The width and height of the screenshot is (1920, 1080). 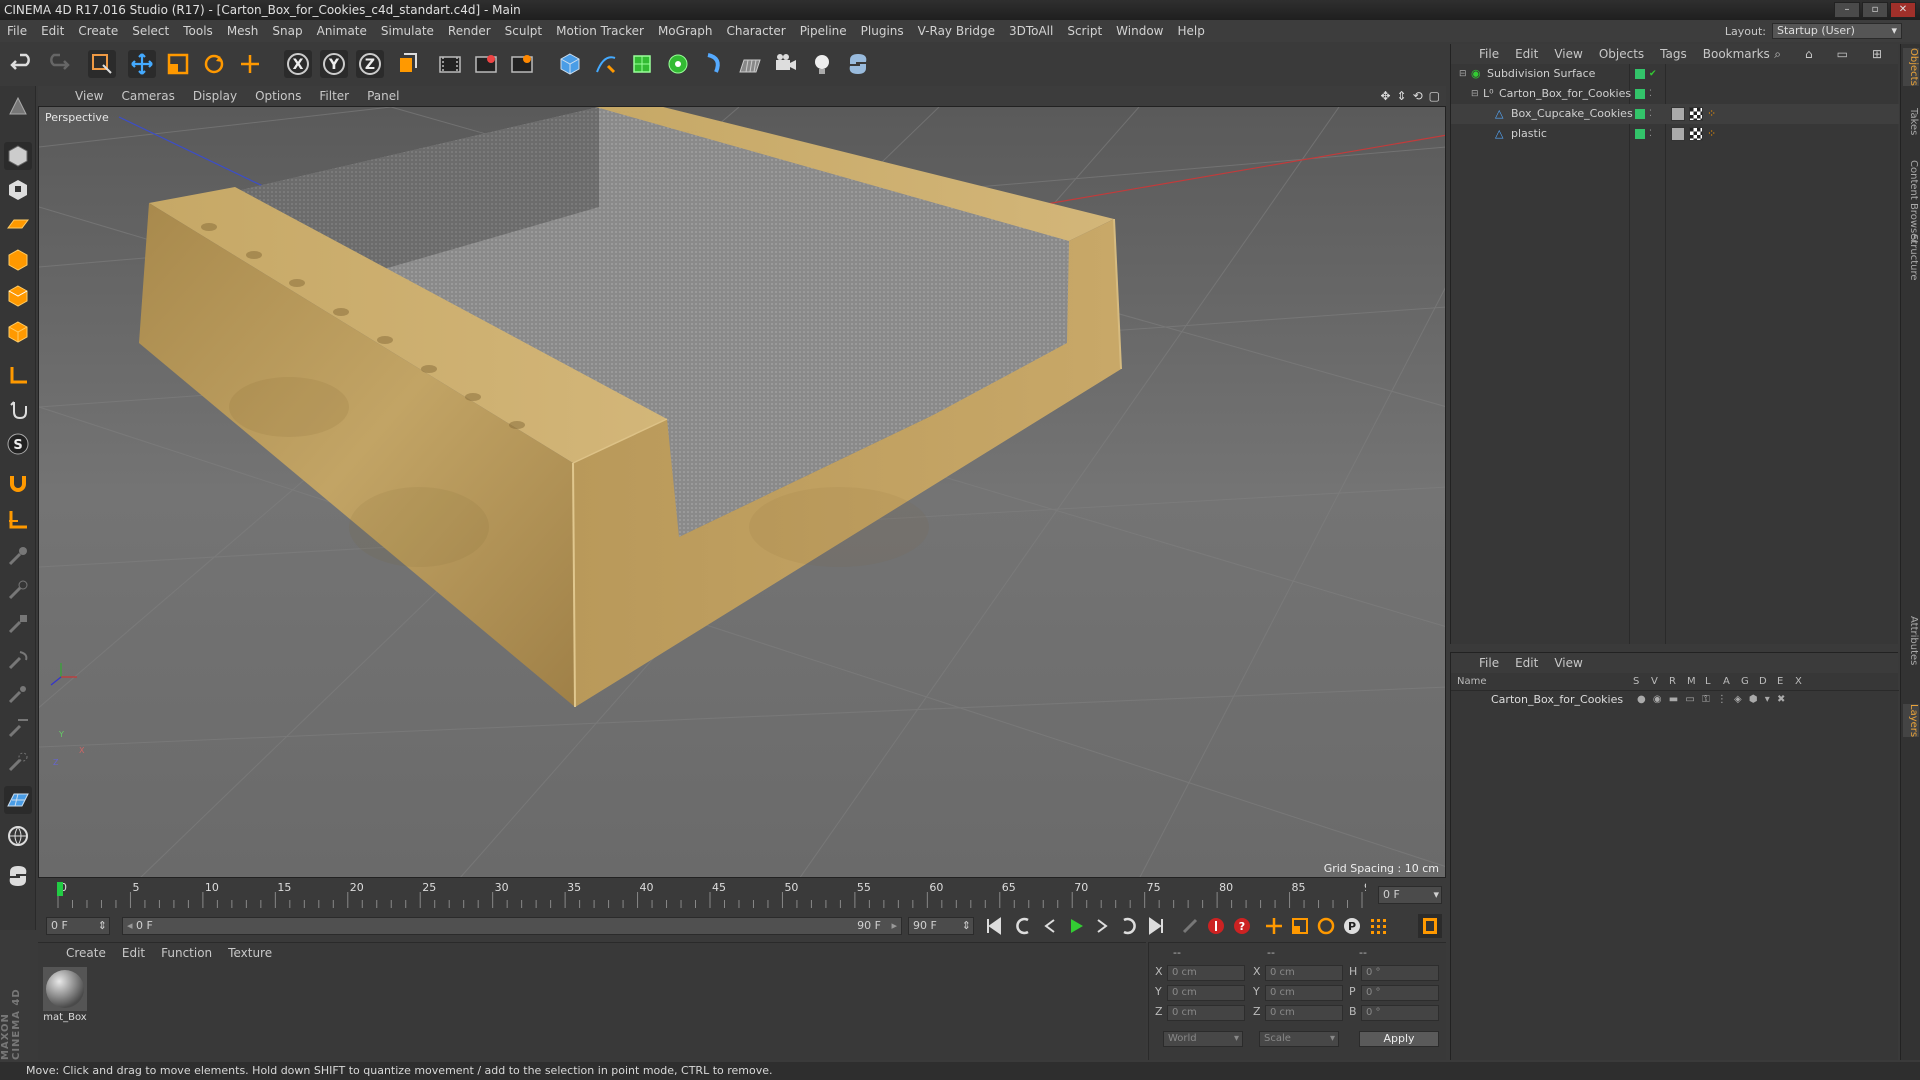 What do you see at coordinates (1352, 926) in the screenshot?
I see `key-parameter-icon: P` at bounding box center [1352, 926].